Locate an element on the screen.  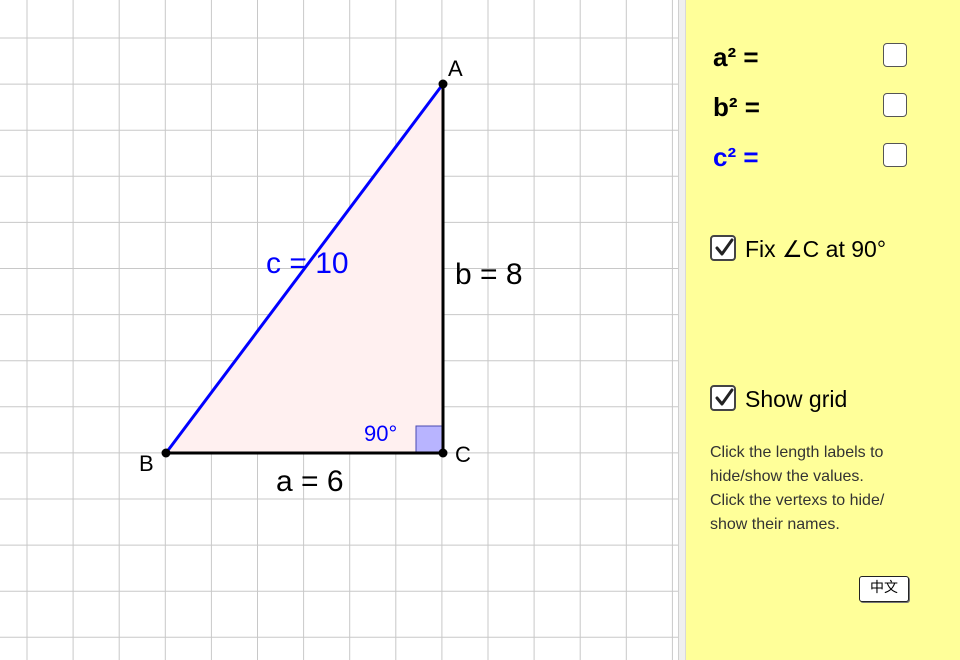
show-grid-checkbox is located at coordinates (723, 398).